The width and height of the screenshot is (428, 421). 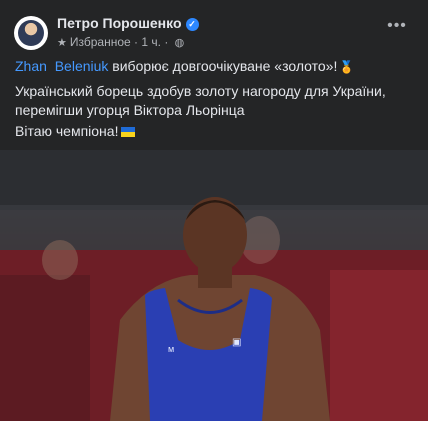 What do you see at coordinates (67, 131) in the screenshot?
I see `post-text-line3-text: Вітаю чемпіона!` at bounding box center [67, 131].